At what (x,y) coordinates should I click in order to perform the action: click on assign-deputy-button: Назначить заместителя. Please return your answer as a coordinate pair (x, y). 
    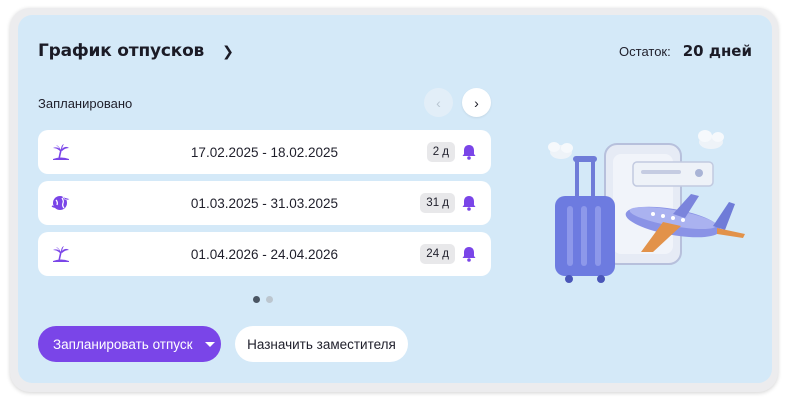
    Looking at the image, I should click on (321, 344).